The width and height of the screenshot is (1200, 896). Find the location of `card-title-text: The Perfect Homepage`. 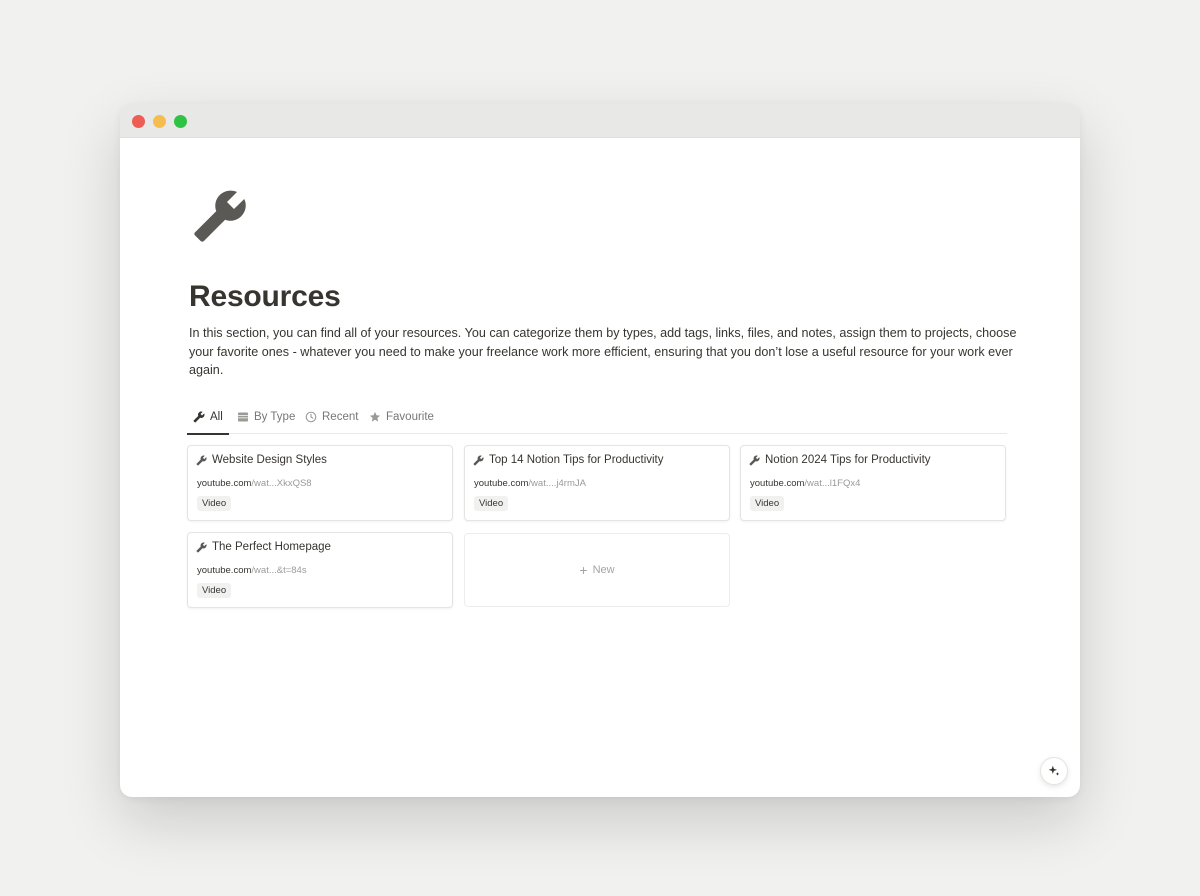

card-title-text: The Perfect Homepage is located at coordinates (271, 547).